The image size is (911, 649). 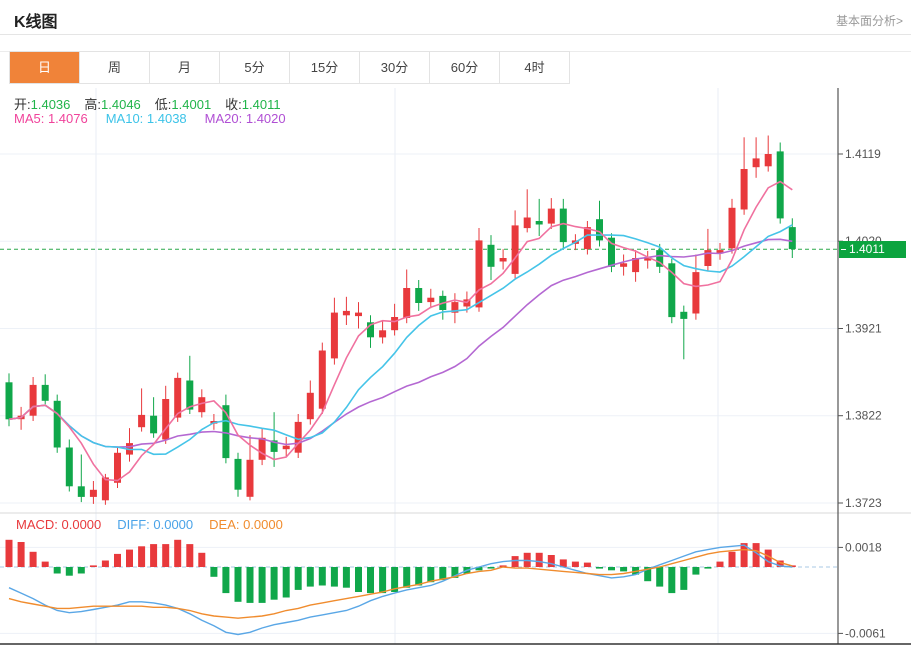 What do you see at coordinates (93, 104) in the screenshot?
I see `high-label: 高:` at bounding box center [93, 104].